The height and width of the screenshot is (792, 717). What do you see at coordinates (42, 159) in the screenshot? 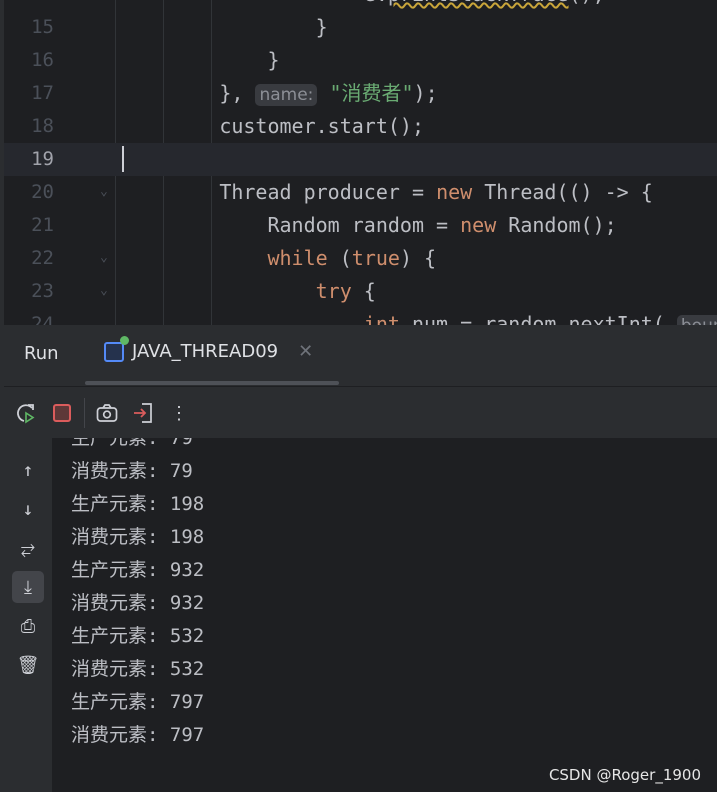
I see `line-number: 19` at bounding box center [42, 159].